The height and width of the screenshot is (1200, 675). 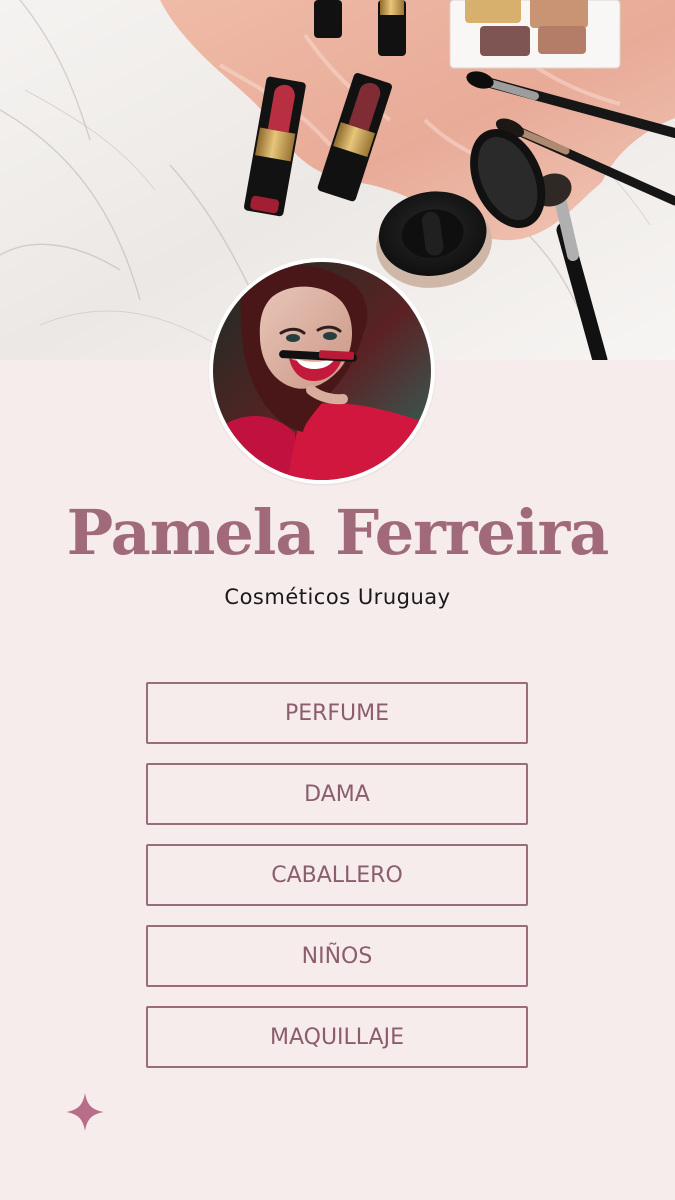 I want to click on profile-photo, so click(x=322, y=371).